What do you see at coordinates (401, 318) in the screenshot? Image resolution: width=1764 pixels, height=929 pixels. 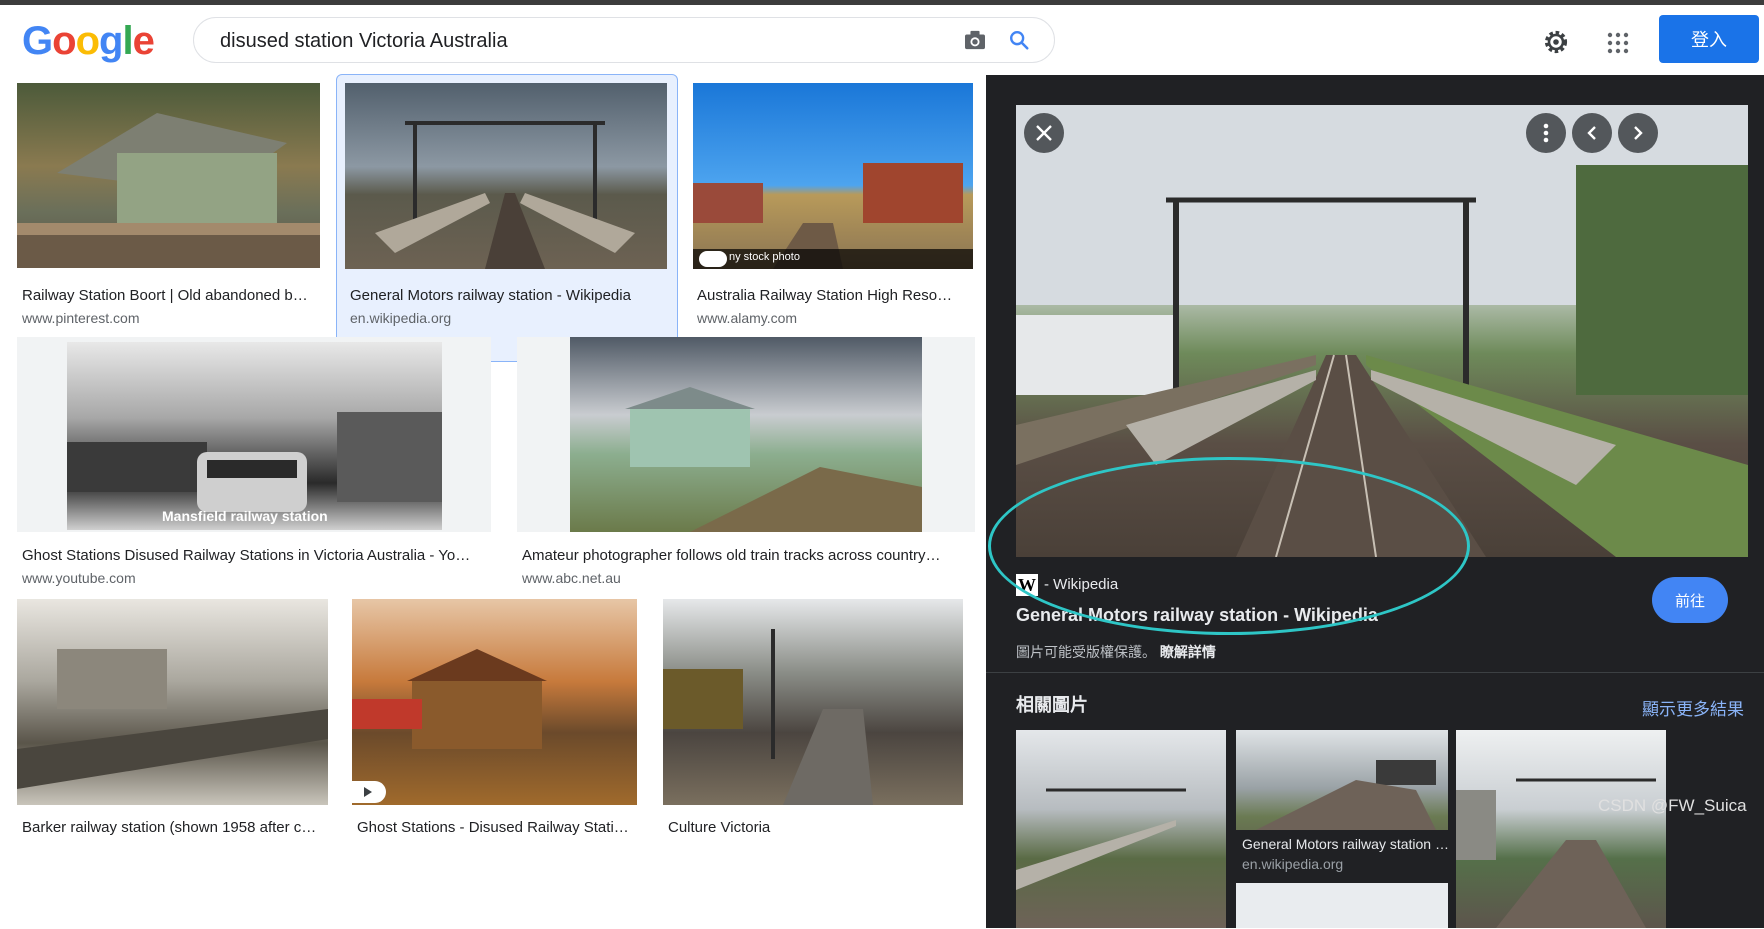 I see `result-source: en.wikipedia.org` at bounding box center [401, 318].